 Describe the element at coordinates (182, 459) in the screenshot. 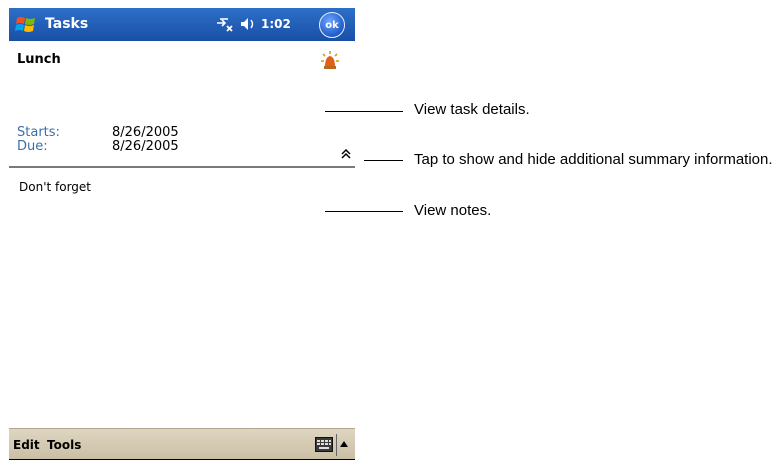

I see `bottom-edge` at that location.